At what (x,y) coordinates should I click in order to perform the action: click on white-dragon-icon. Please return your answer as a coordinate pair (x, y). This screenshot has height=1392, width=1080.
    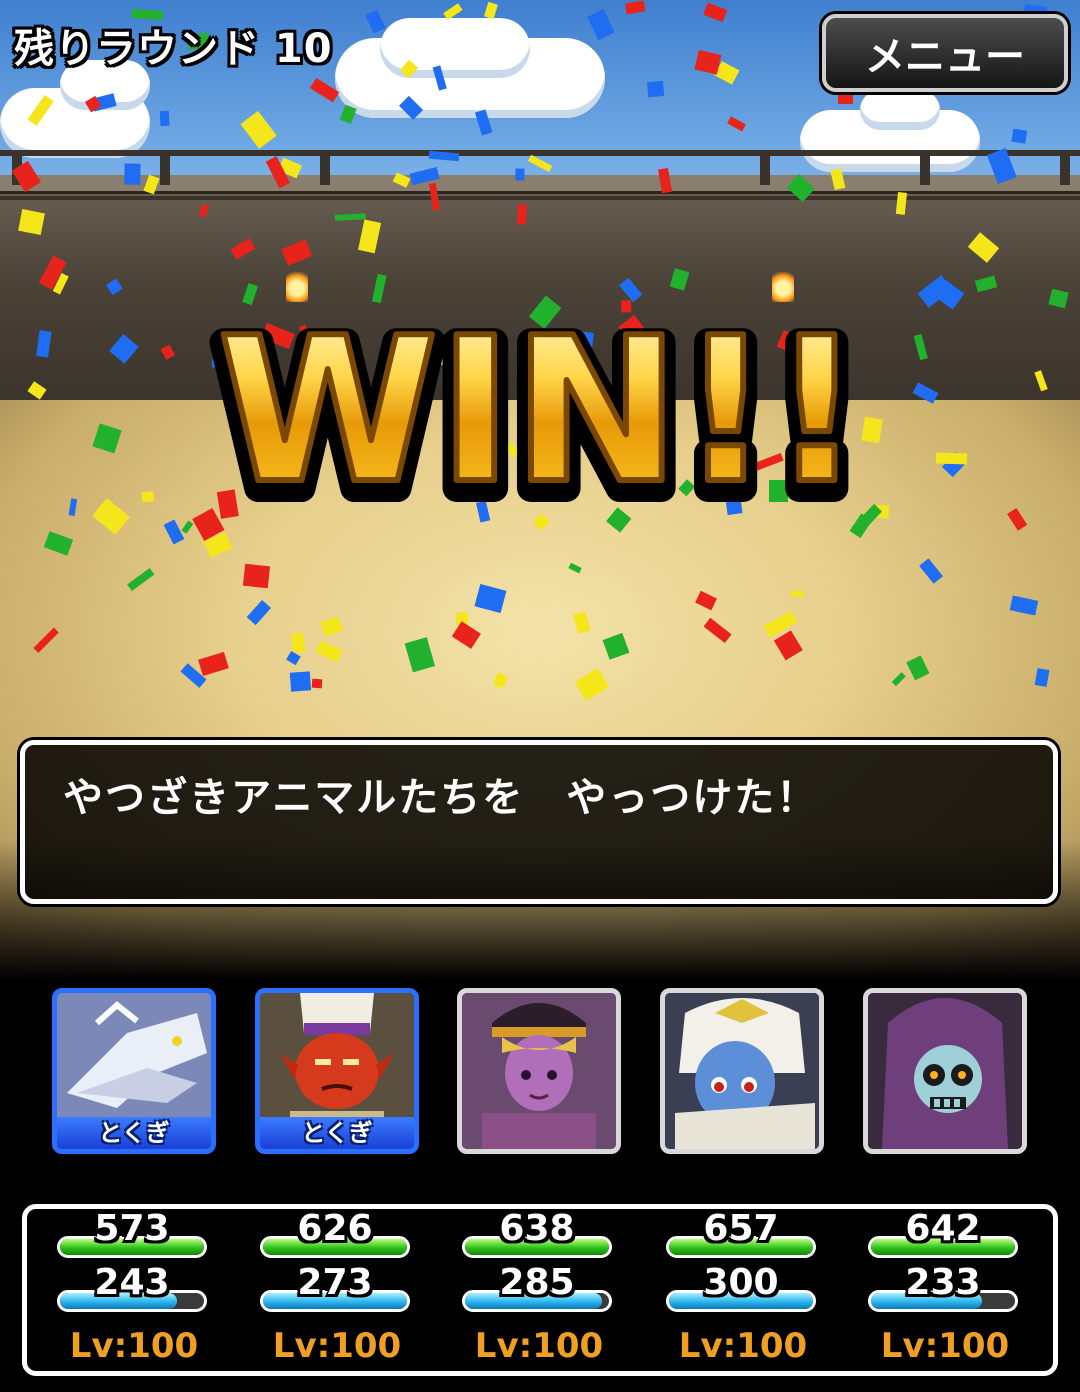
    Looking at the image, I should click on (134, 1055).